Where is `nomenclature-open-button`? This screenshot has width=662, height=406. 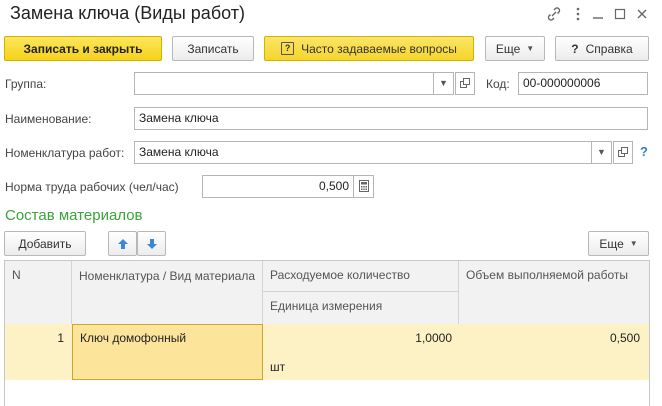
nomenclature-open-button is located at coordinates (623, 152).